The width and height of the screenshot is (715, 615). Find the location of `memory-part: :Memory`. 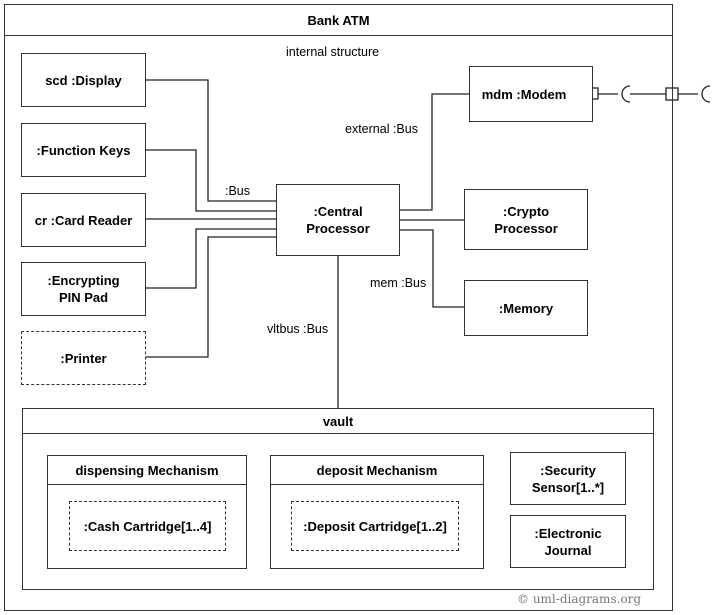

memory-part: :Memory is located at coordinates (526, 308).